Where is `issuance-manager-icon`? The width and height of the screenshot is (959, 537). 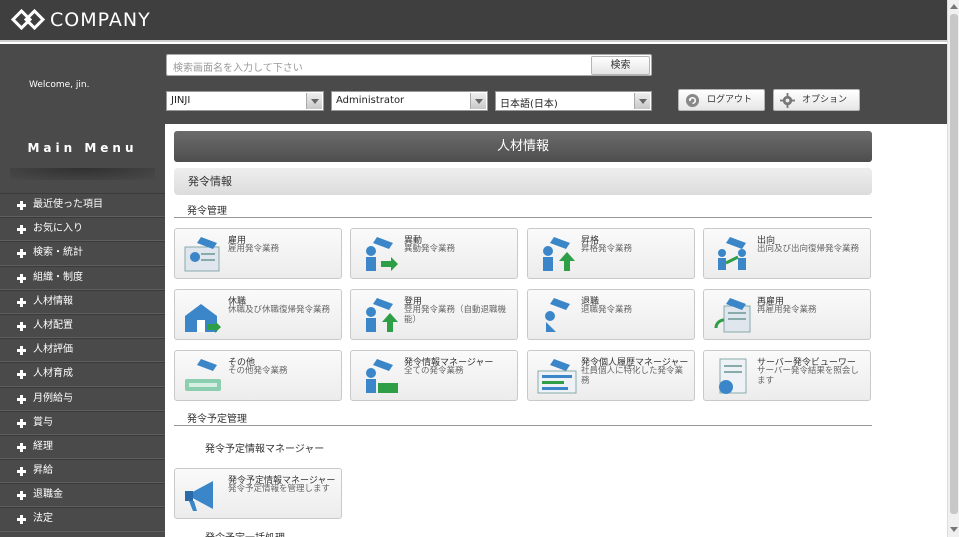 issuance-manager-icon is located at coordinates (382, 376).